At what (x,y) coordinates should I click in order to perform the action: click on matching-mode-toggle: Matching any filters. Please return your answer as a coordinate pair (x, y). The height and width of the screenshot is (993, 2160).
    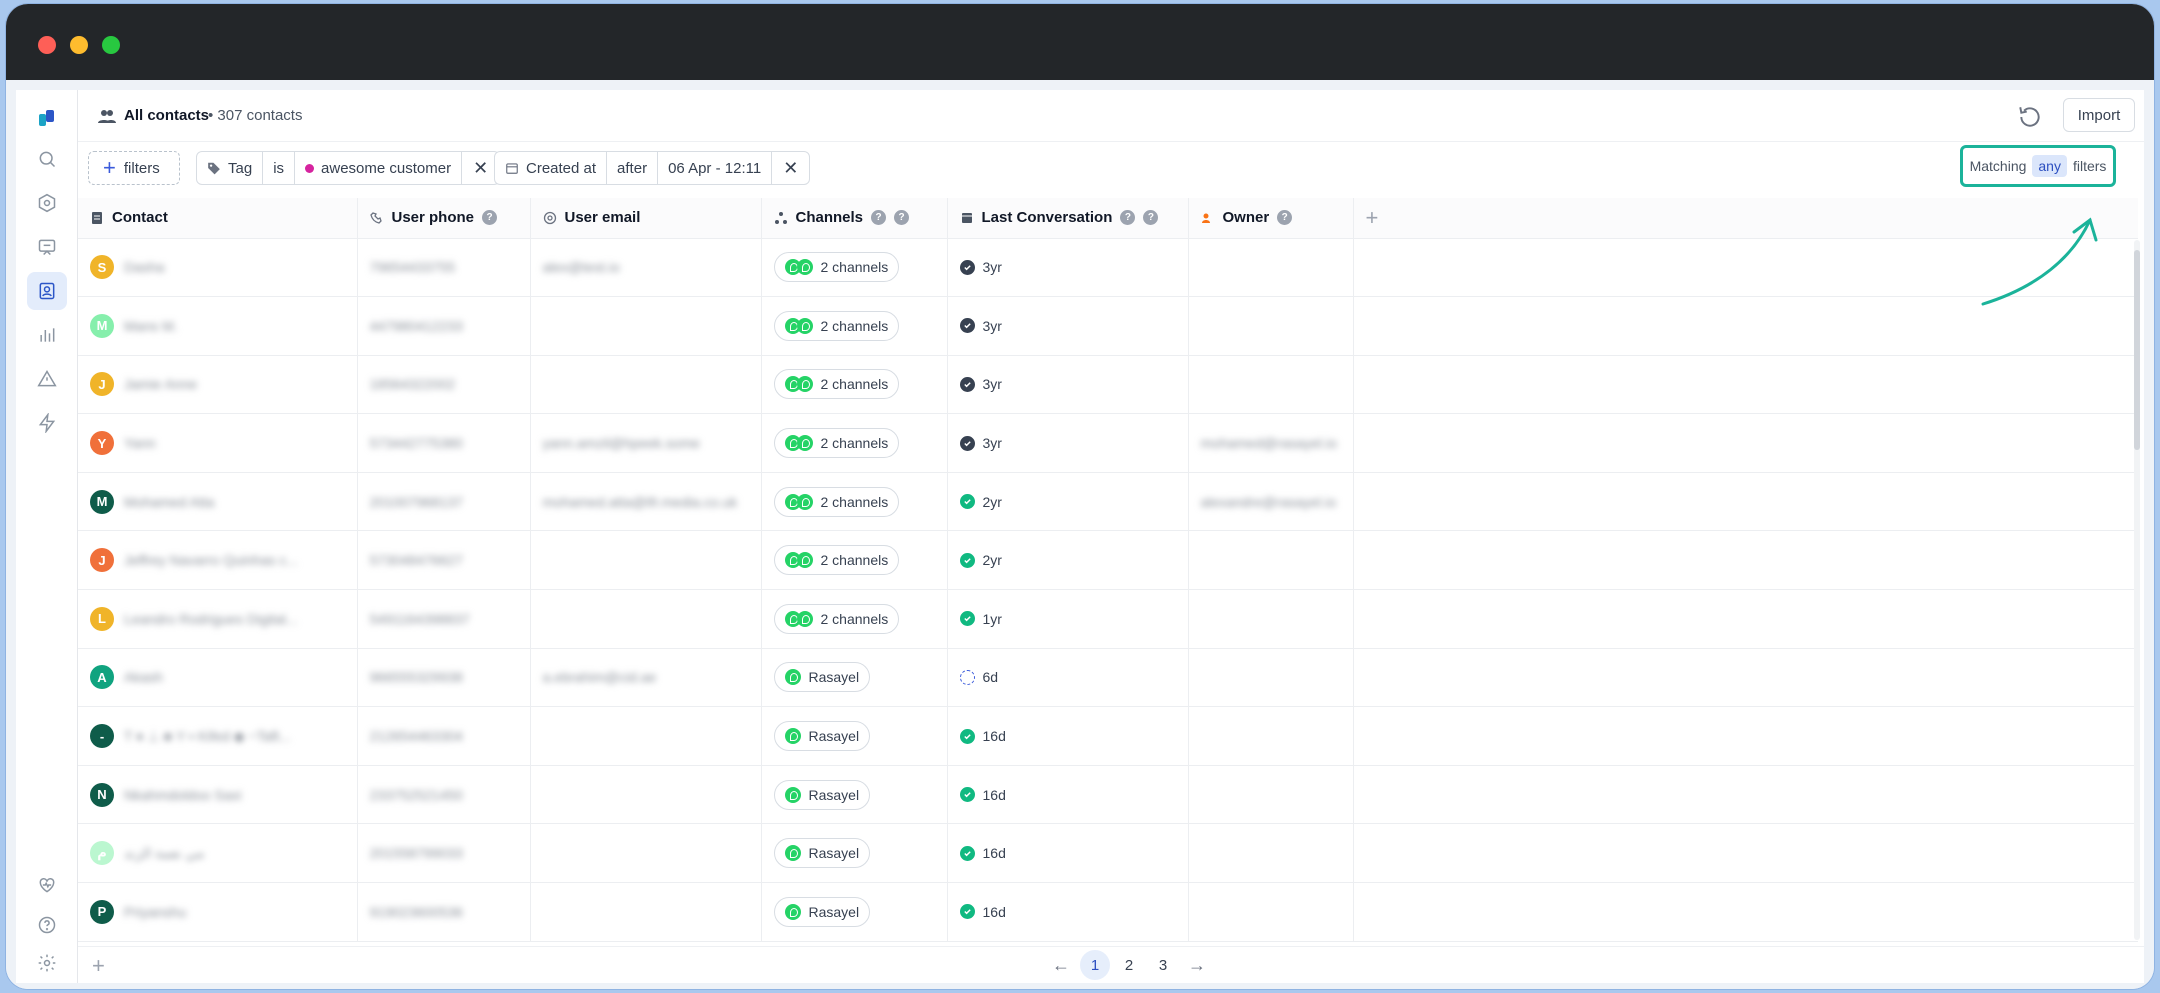
    Looking at the image, I should click on (2038, 166).